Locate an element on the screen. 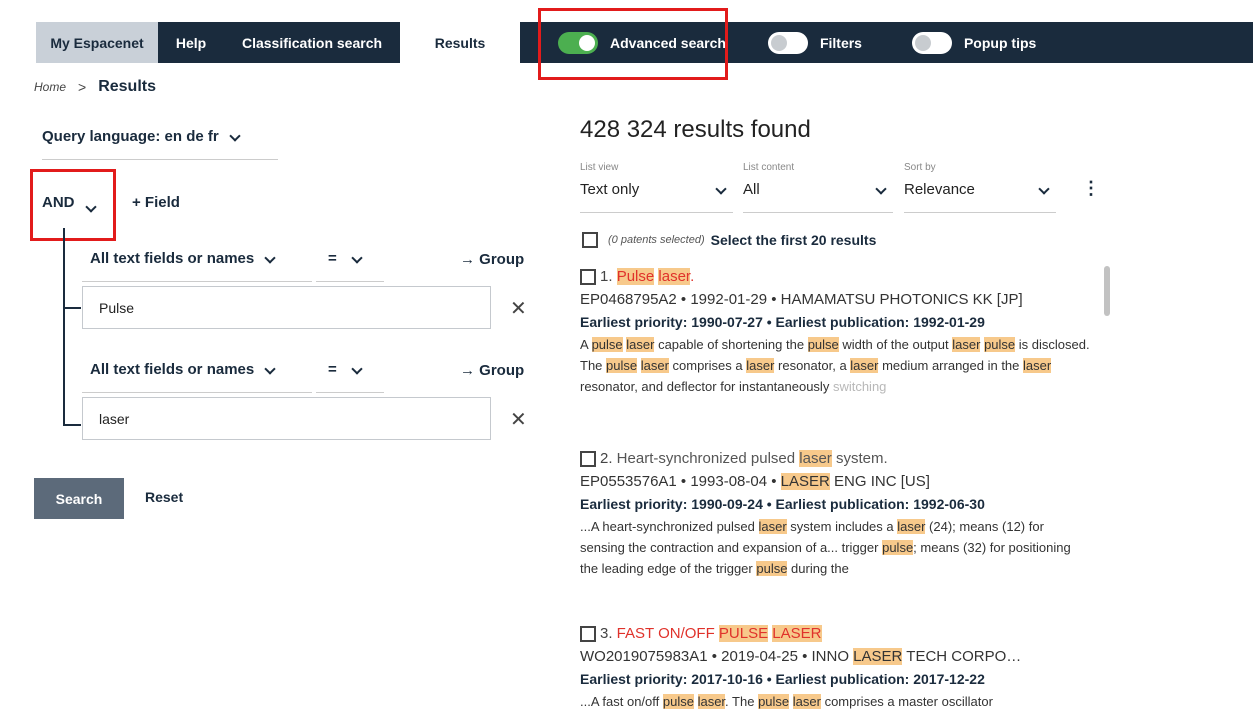 The width and height of the screenshot is (1253, 728). select-first-20-link: Select the first 20 results is located at coordinates (794, 240).